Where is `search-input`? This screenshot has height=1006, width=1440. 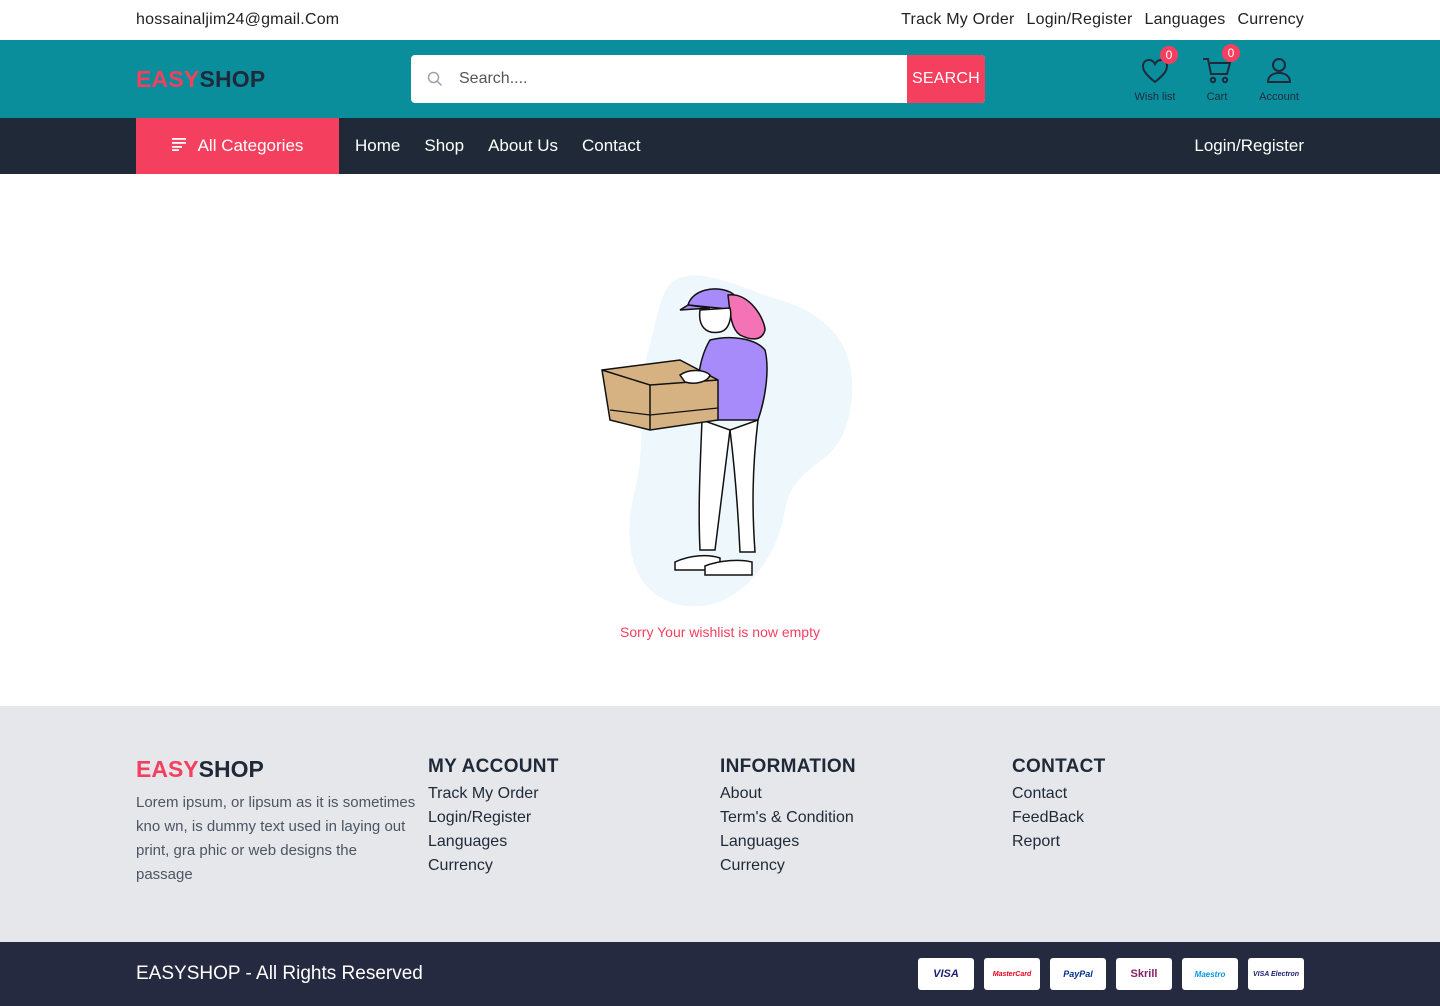
search-input is located at coordinates (683, 79).